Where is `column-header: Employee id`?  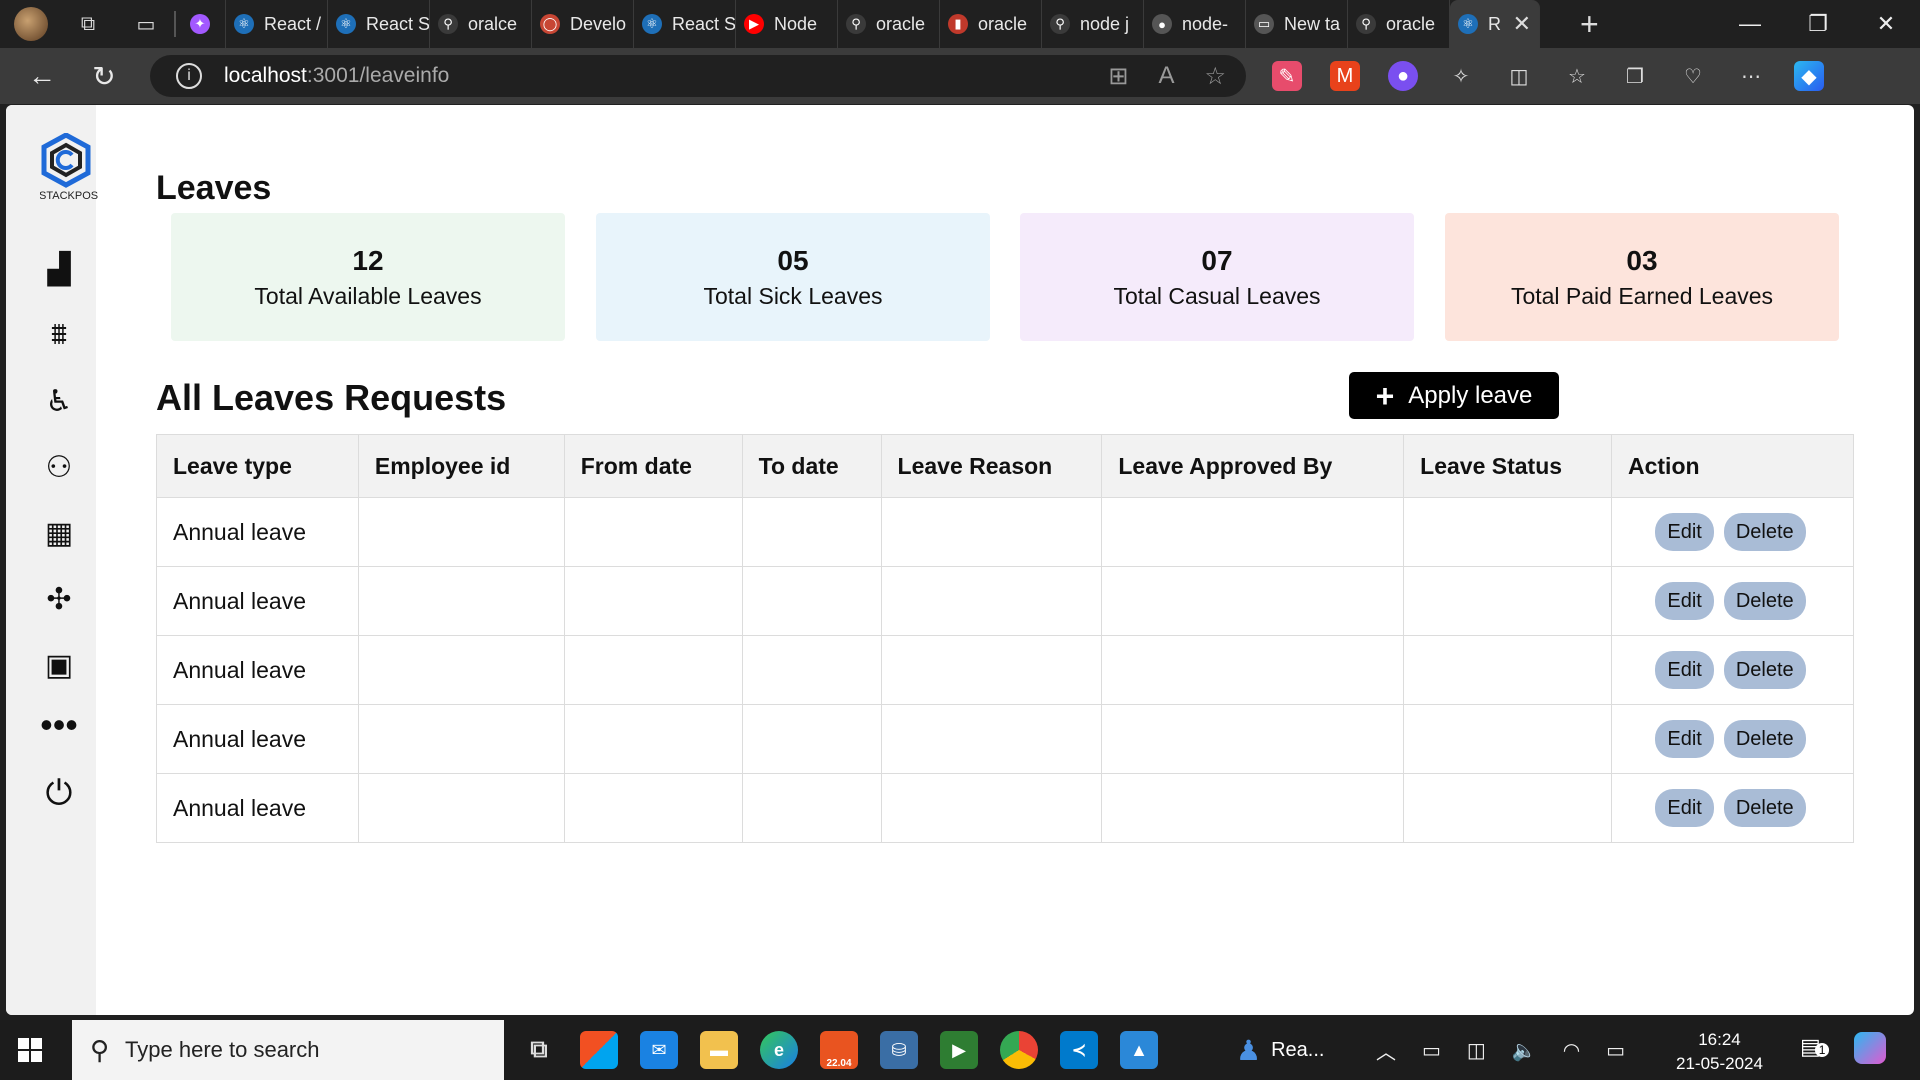
column-header: Employee id is located at coordinates (461, 466).